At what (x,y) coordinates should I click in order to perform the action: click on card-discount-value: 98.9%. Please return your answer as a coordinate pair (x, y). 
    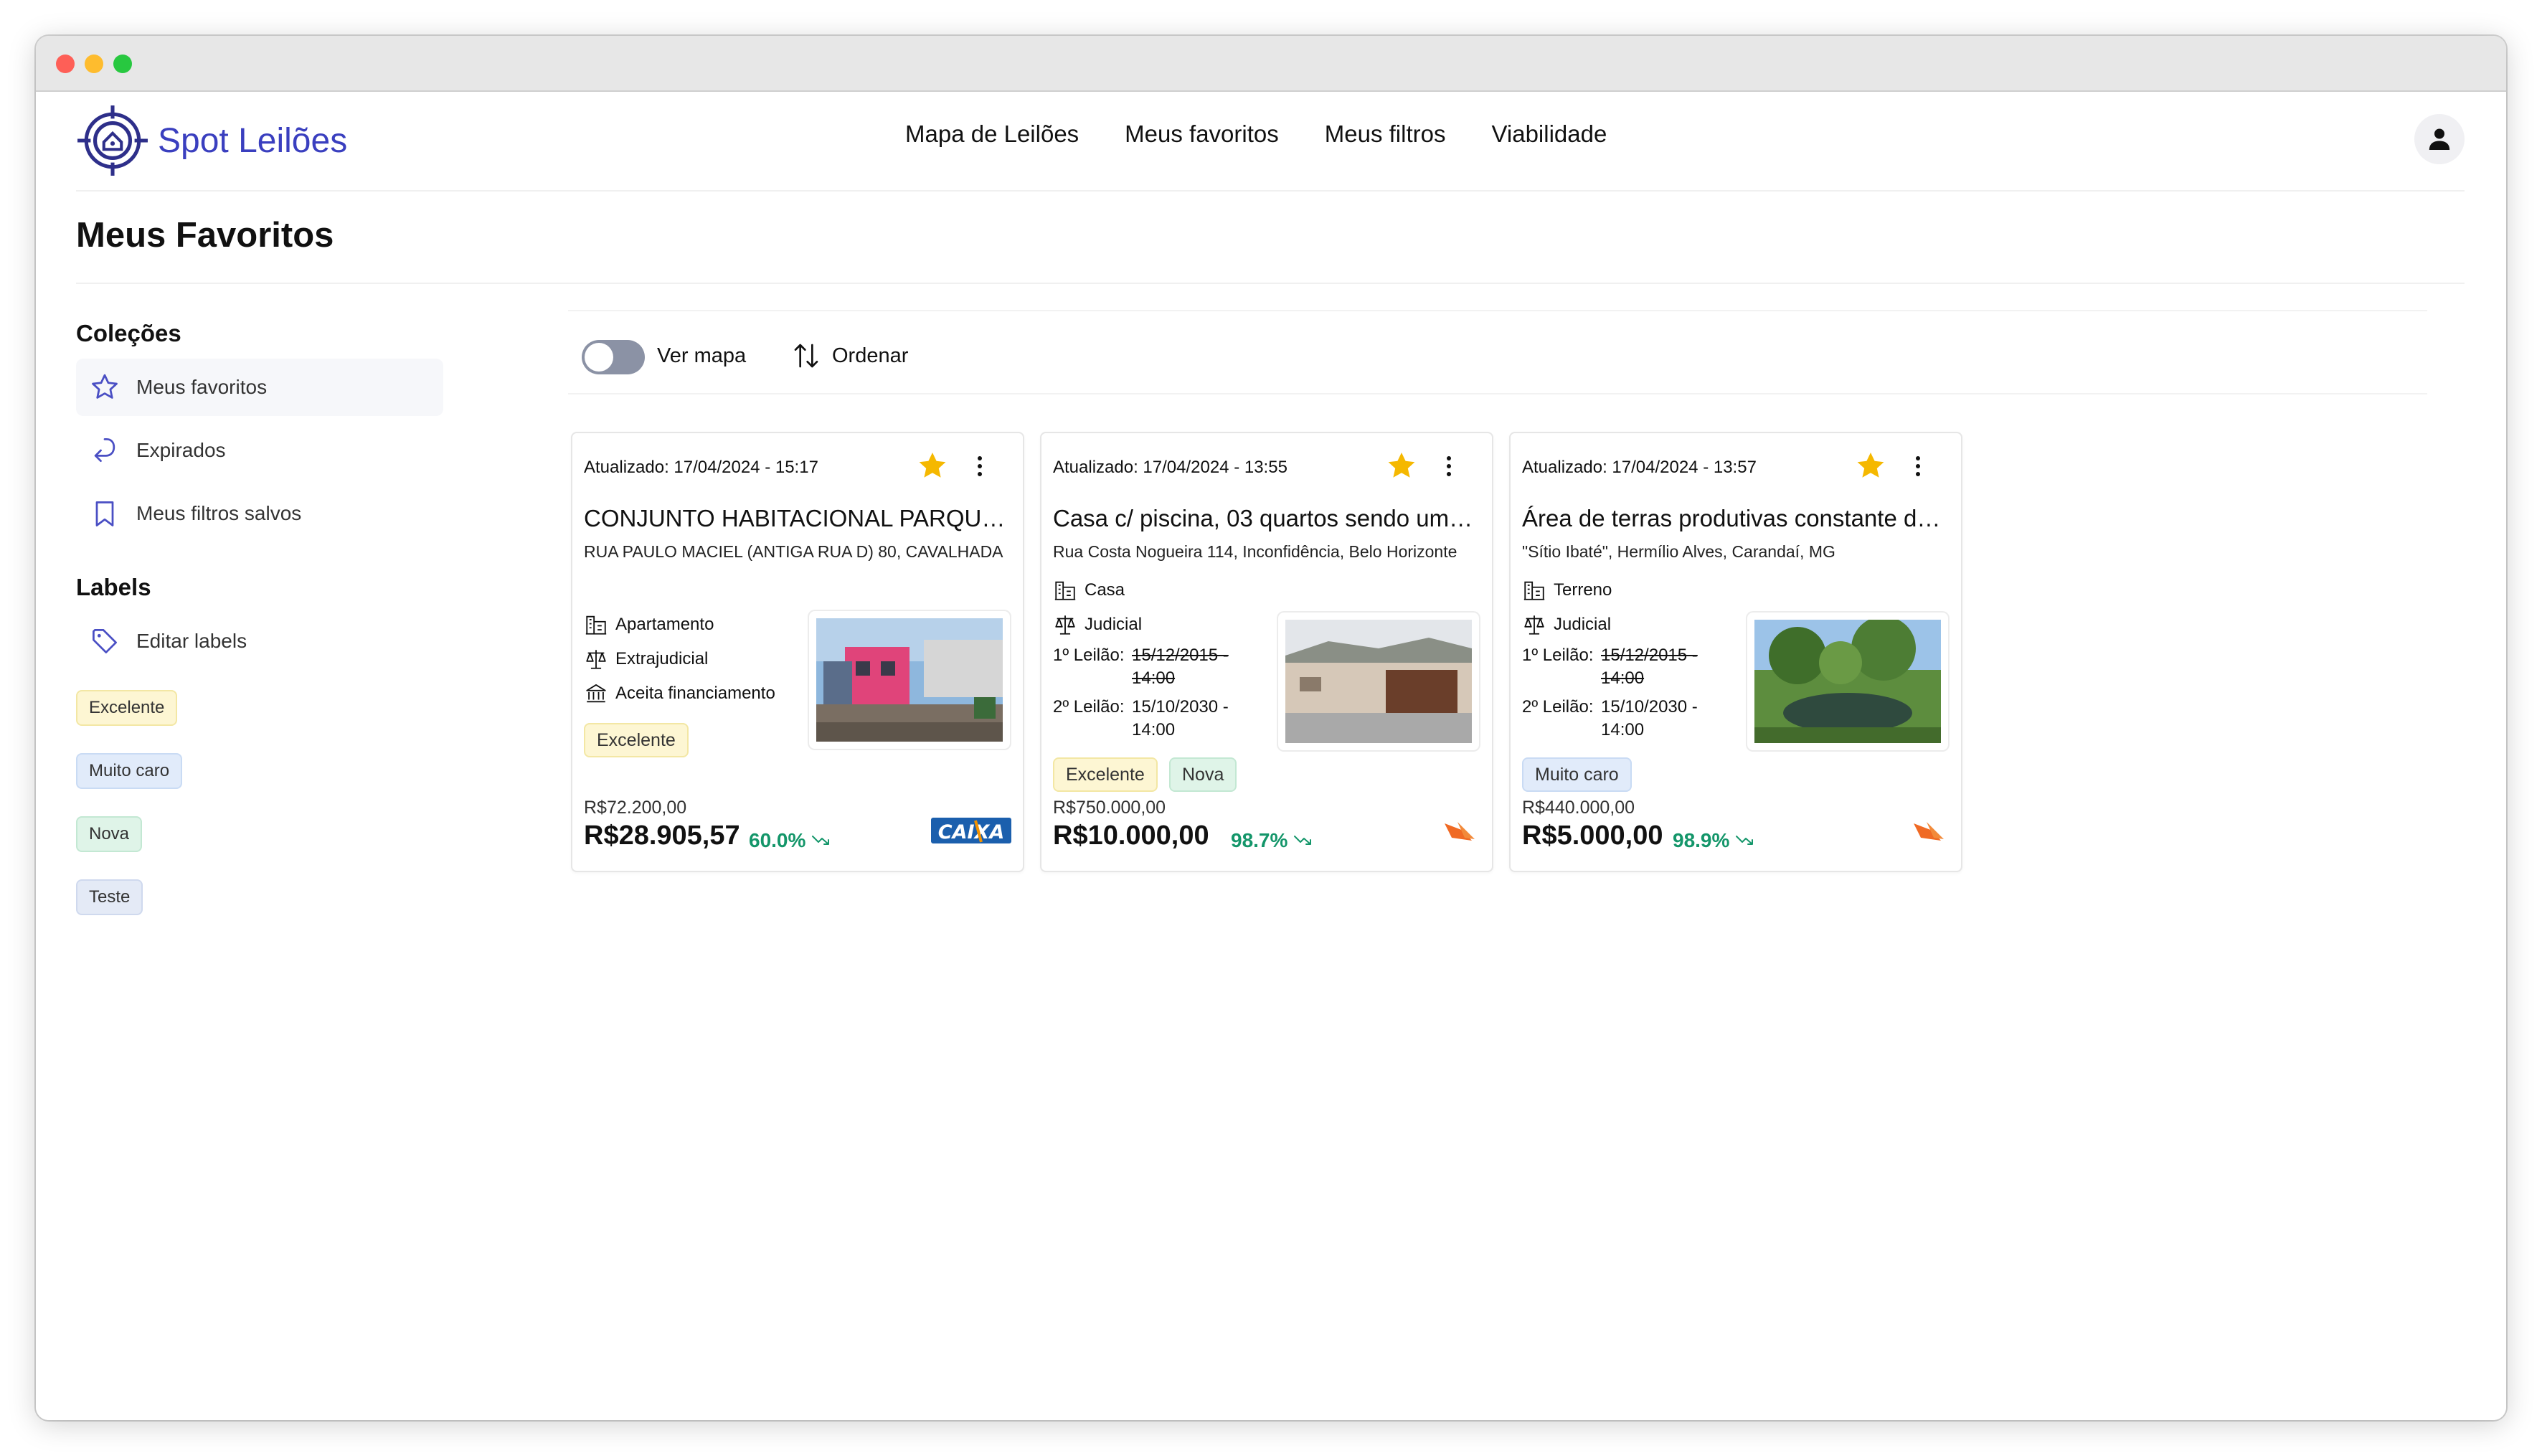
    Looking at the image, I should click on (1702, 840).